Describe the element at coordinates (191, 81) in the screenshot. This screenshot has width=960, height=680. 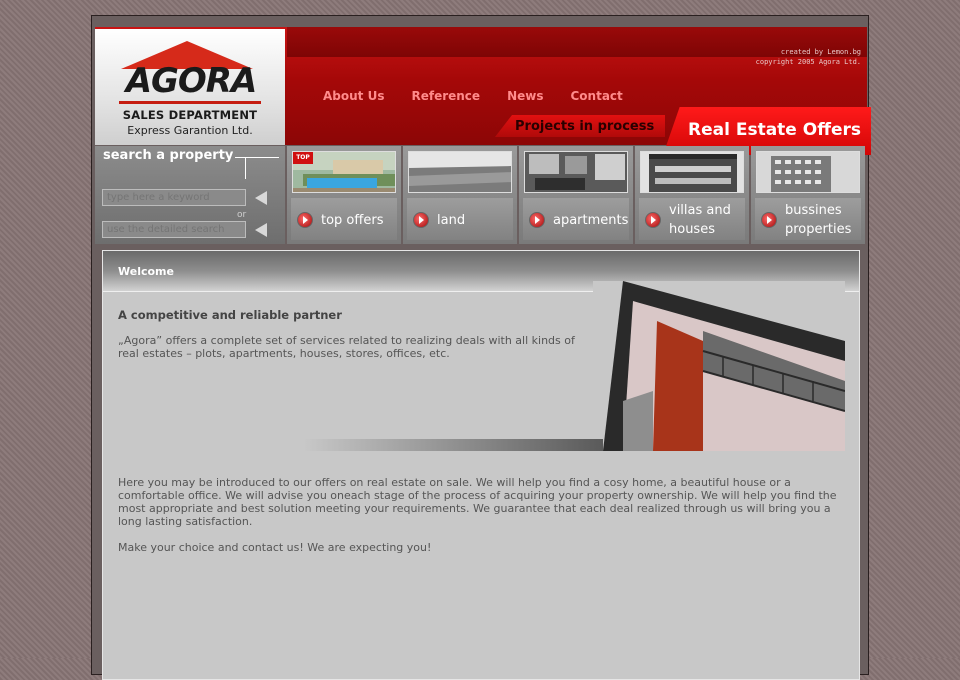
I see `logo-wordmark: AGORA` at that location.